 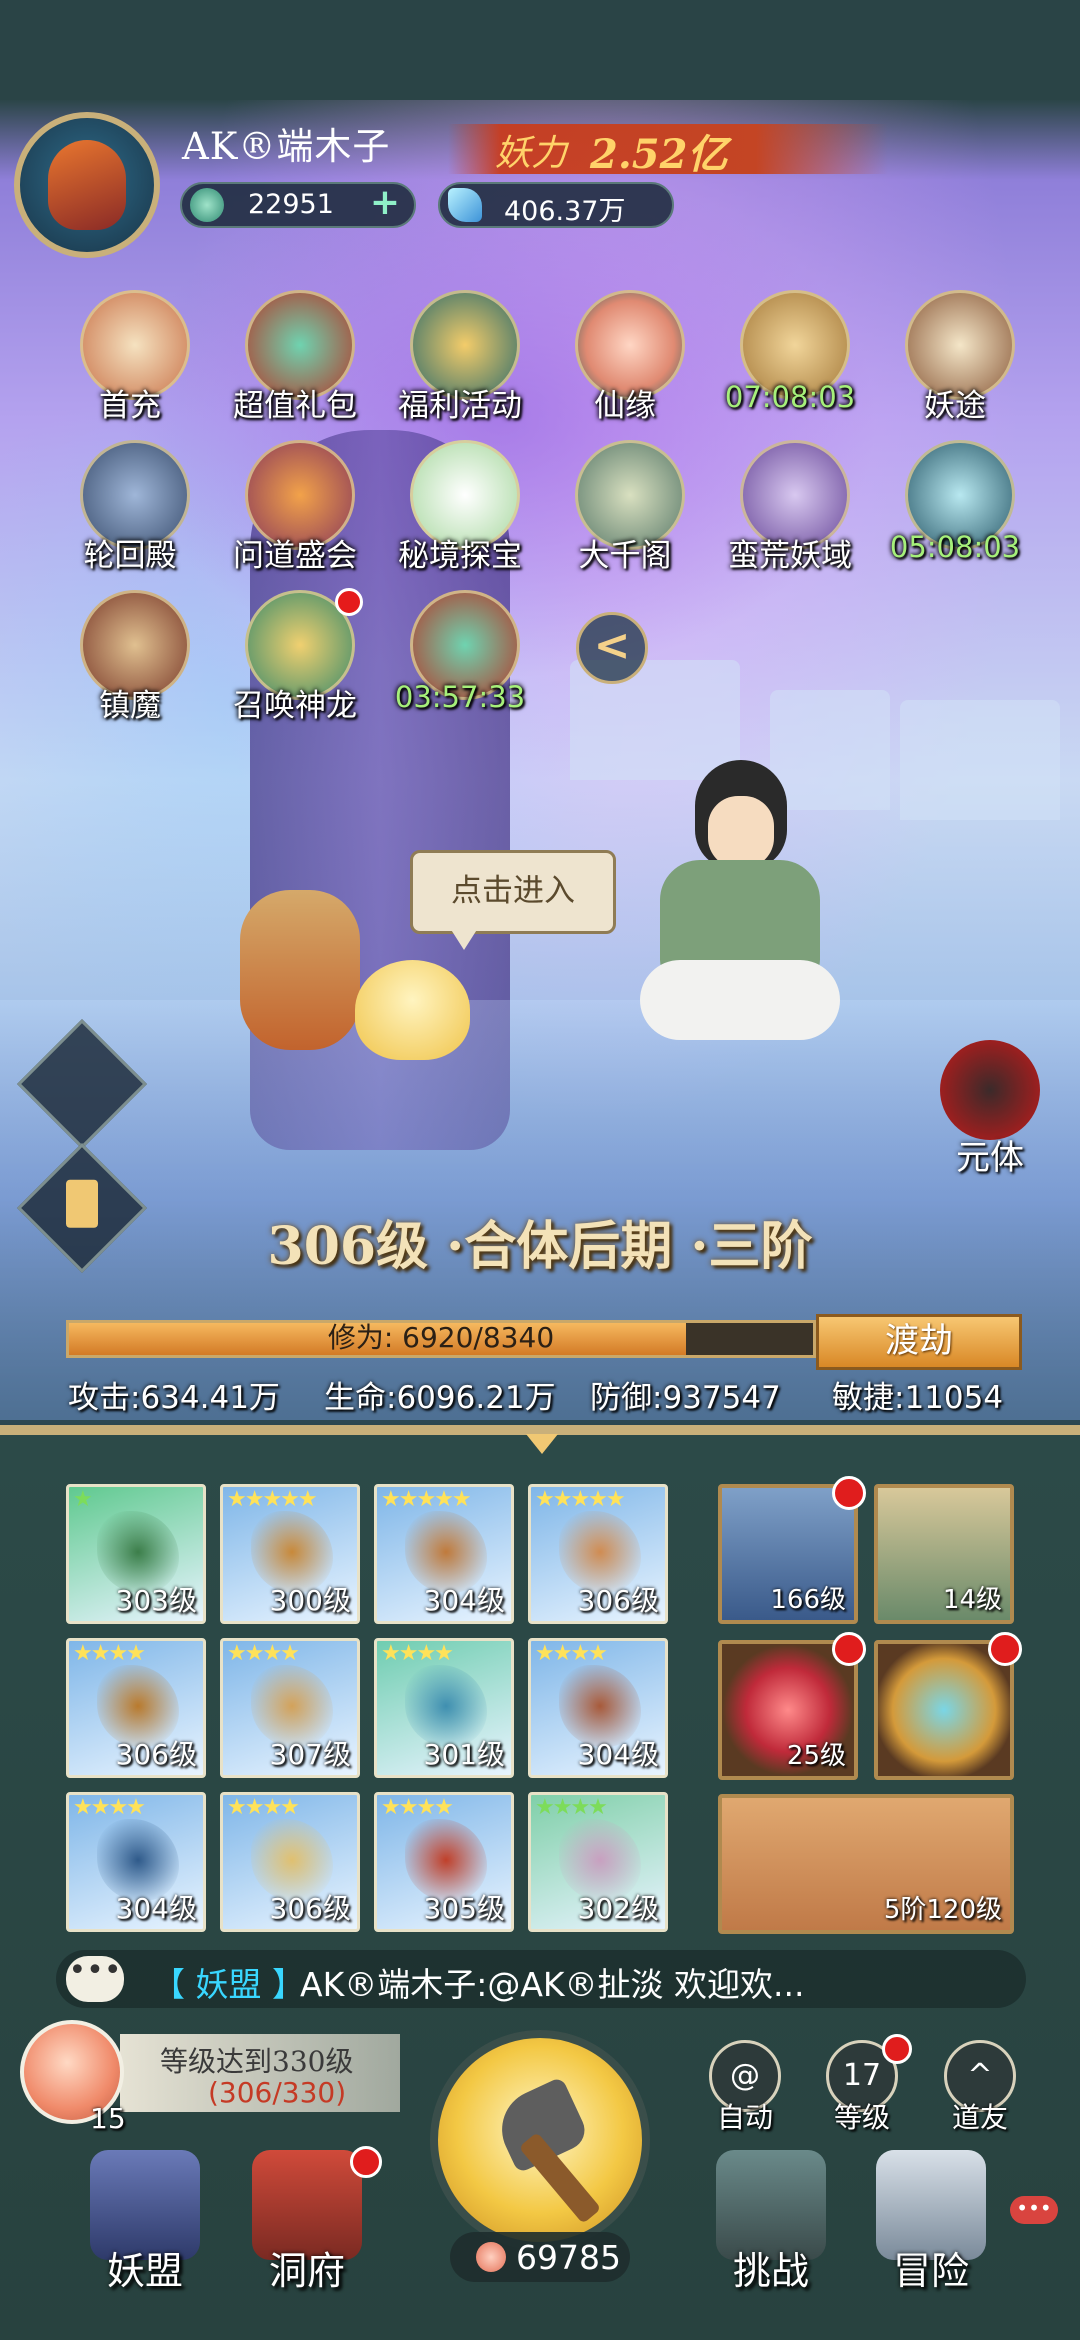 I want to click on jade-currency: 22951 +, so click(x=298, y=205).